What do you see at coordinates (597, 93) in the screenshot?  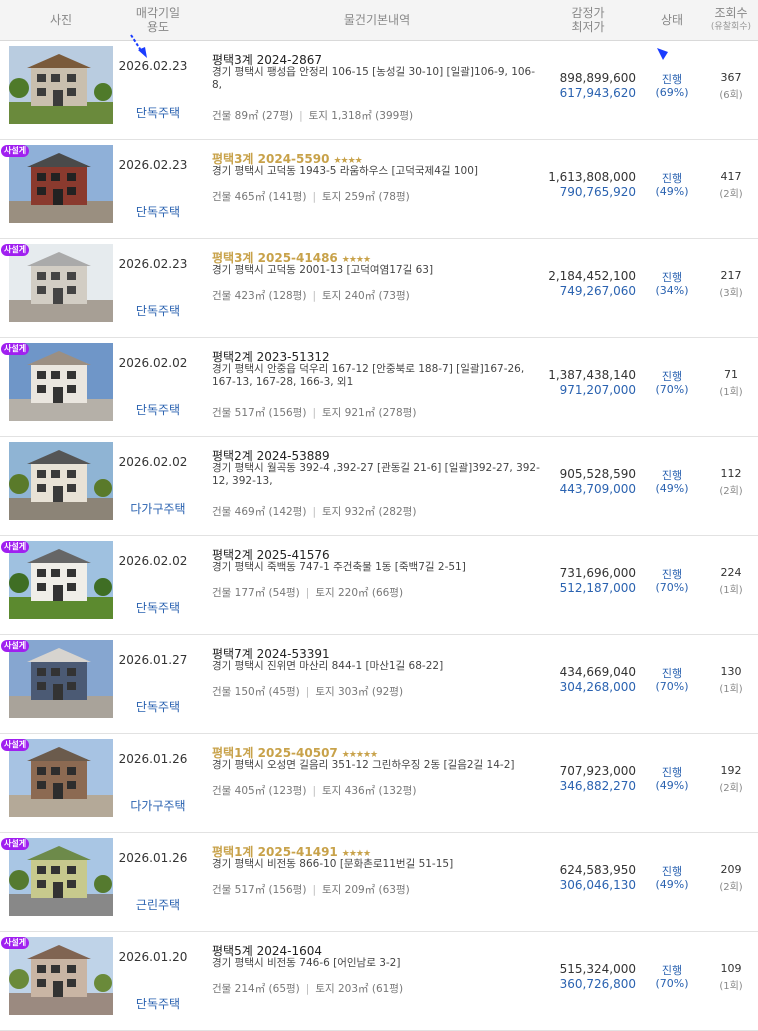 I see `minimum-price: 617,943,620` at bounding box center [597, 93].